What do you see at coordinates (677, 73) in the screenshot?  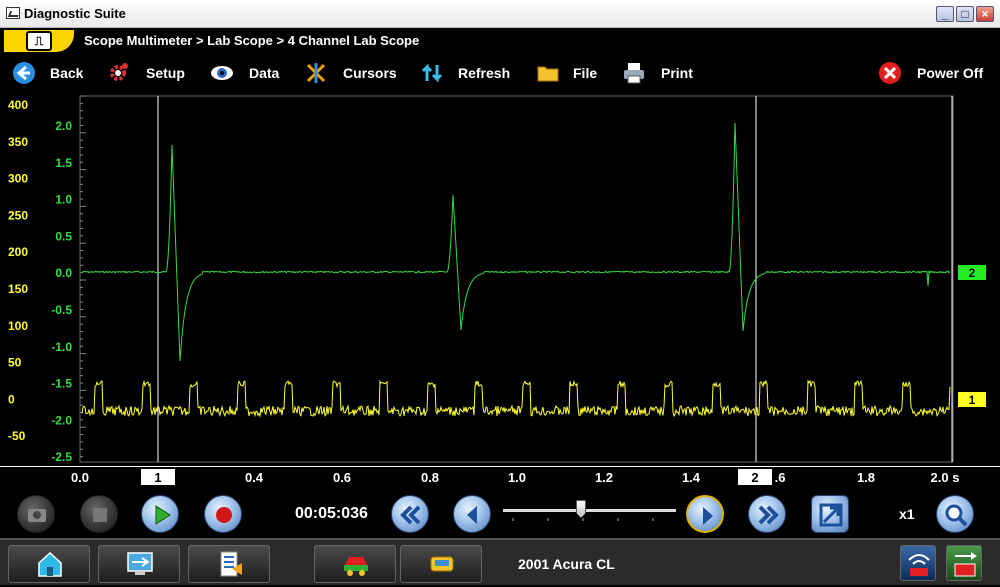 I see `print-label: Print` at bounding box center [677, 73].